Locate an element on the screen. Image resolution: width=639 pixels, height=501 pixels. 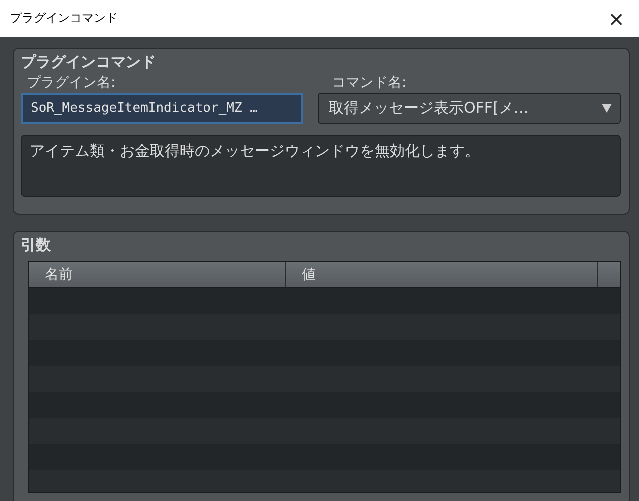
plugin-name-label: プラグイン名: is located at coordinates (71, 83).